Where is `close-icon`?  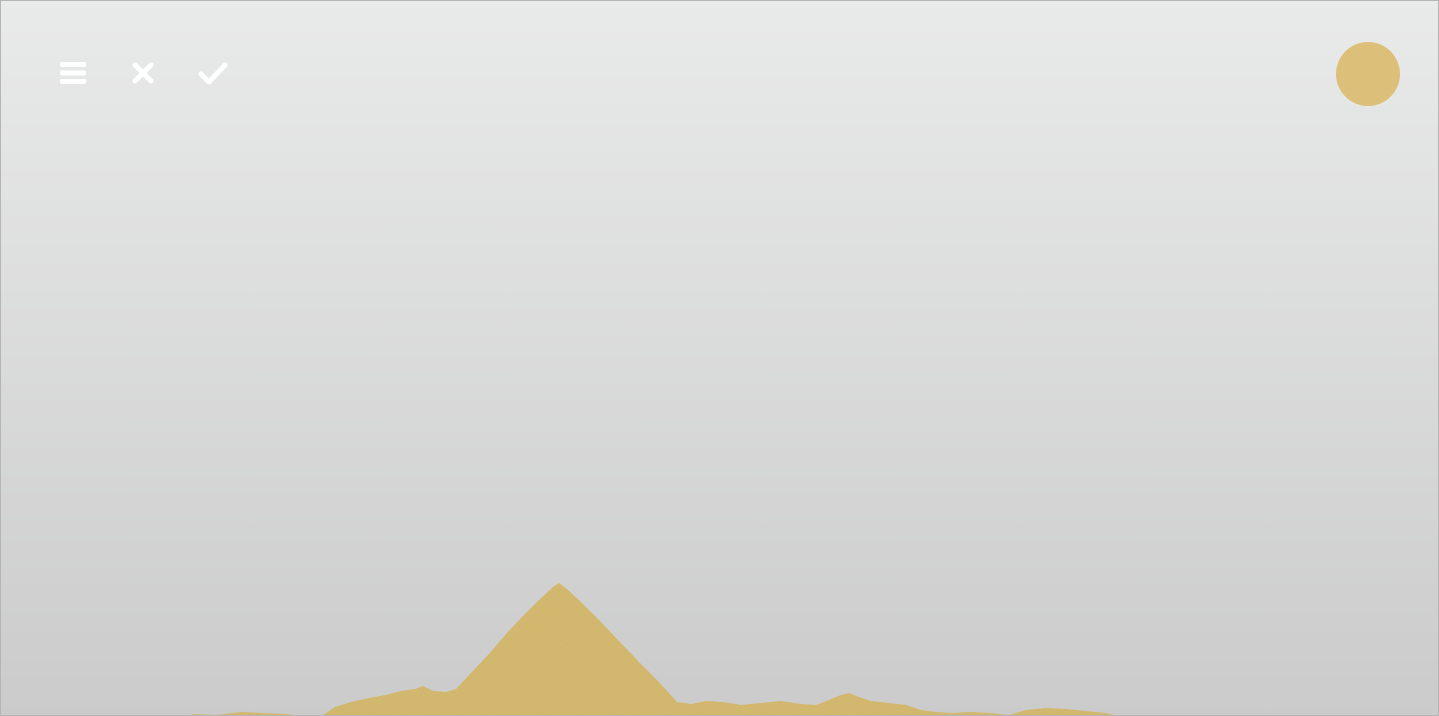
close-icon is located at coordinates (143, 73).